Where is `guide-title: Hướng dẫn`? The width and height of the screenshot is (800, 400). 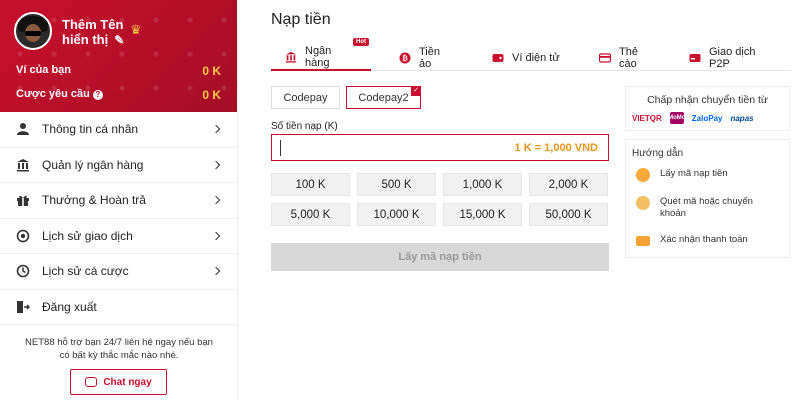 guide-title: Hướng dẫn is located at coordinates (658, 153).